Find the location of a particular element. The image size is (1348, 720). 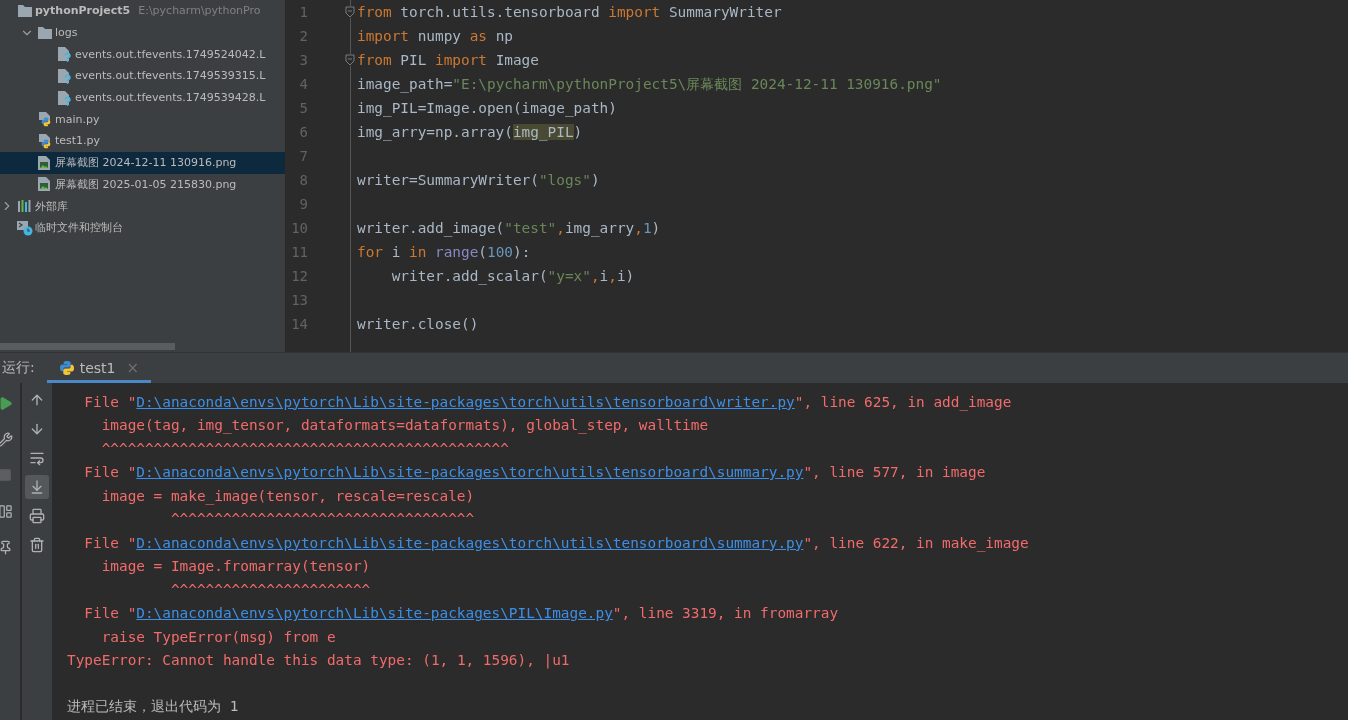

scroll-to-end-icon is located at coordinates (37, 487).